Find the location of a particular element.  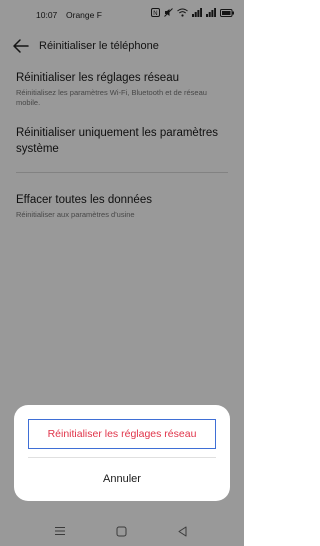

nav-menu-button is located at coordinates (60, 531).